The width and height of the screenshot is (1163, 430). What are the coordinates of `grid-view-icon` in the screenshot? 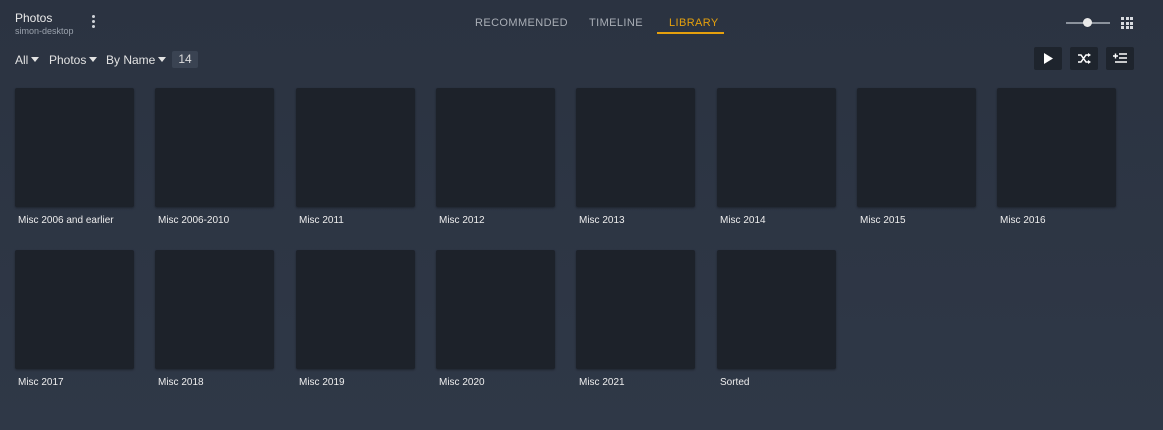 It's located at (1127, 23).